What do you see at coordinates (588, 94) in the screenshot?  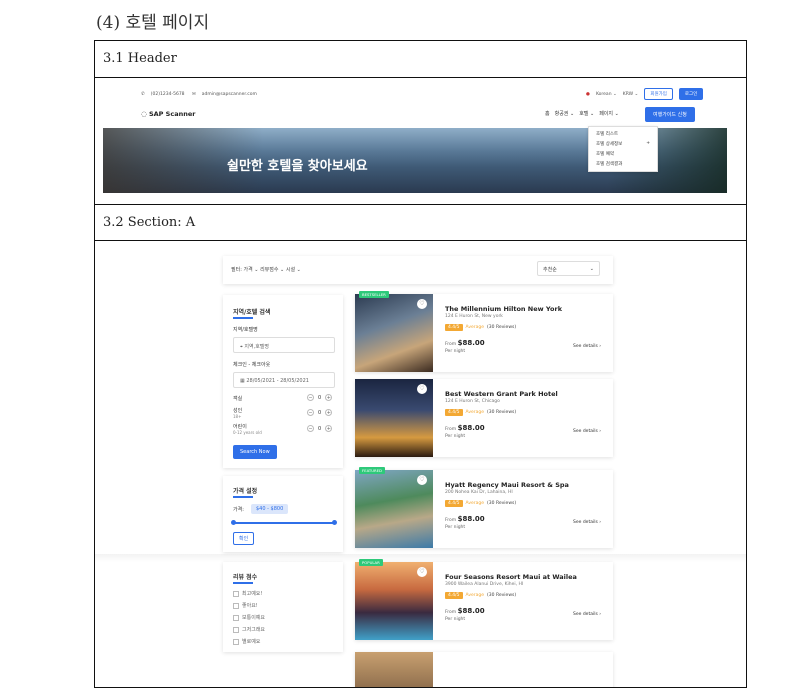 I see `flag-icon: ●` at bounding box center [588, 94].